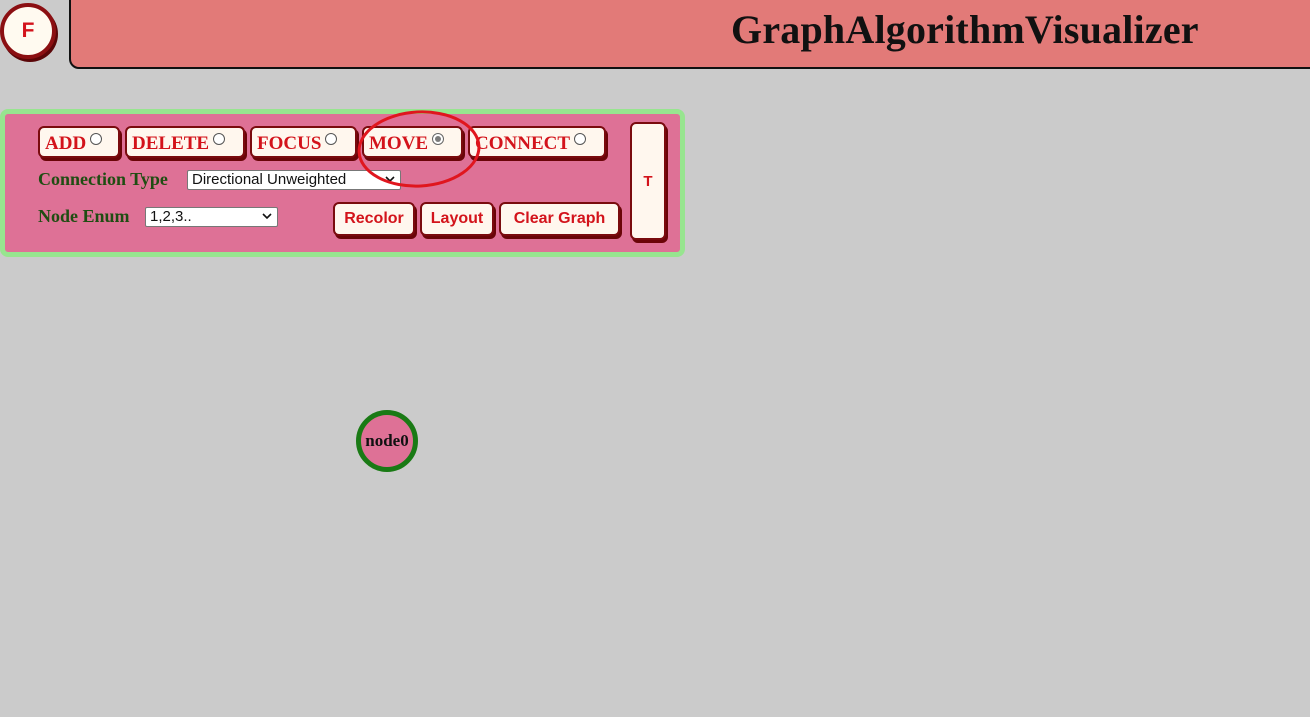 This screenshot has width=1310, height=717. What do you see at coordinates (559, 219) in the screenshot?
I see `clear-graph-button: Clear Graph` at bounding box center [559, 219].